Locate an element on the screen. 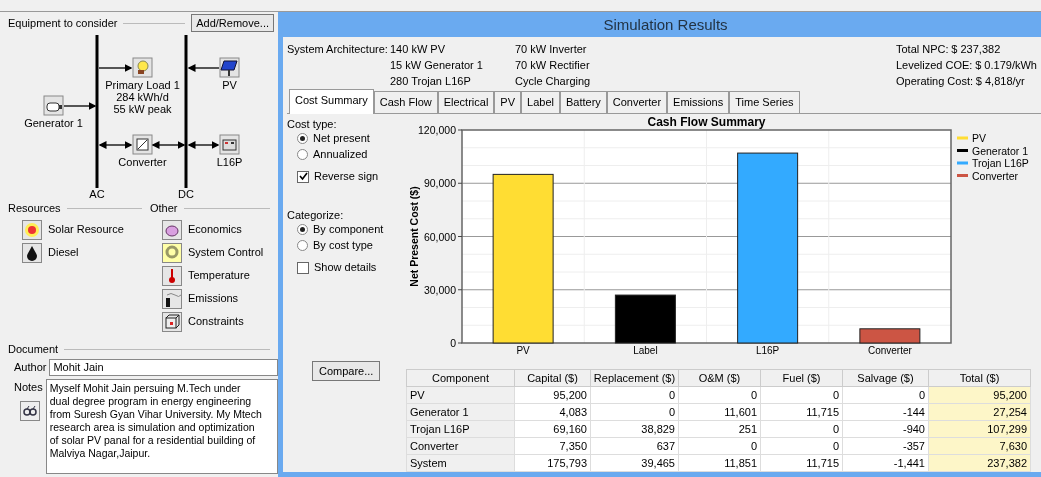  column-header: Replacement ($) is located at coordinates (634, 378).